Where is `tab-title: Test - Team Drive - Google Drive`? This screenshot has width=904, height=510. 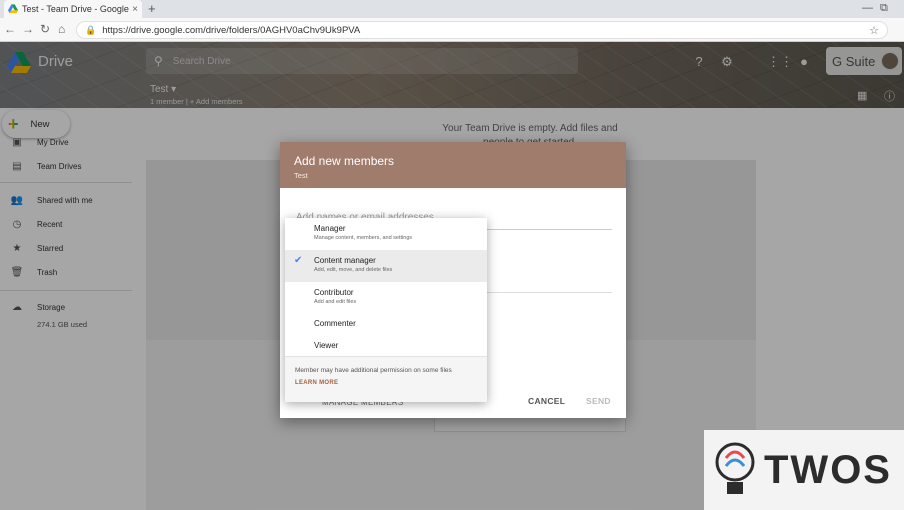
tab-title: Test - Team Drive - Google Drive is located at coordinates (77, 9).